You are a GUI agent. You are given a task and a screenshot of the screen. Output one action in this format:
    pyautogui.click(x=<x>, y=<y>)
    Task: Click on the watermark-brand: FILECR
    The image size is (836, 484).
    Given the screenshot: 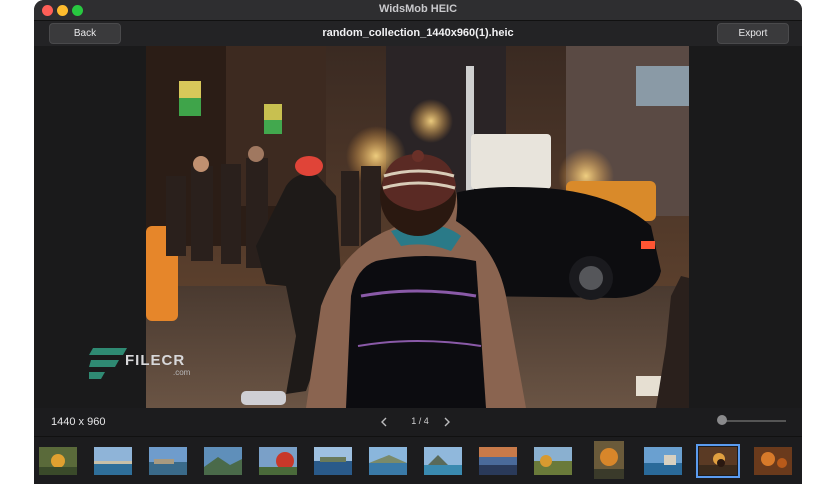 What is the action you would take?
    pyautogui.click(x=155, y=360)
    